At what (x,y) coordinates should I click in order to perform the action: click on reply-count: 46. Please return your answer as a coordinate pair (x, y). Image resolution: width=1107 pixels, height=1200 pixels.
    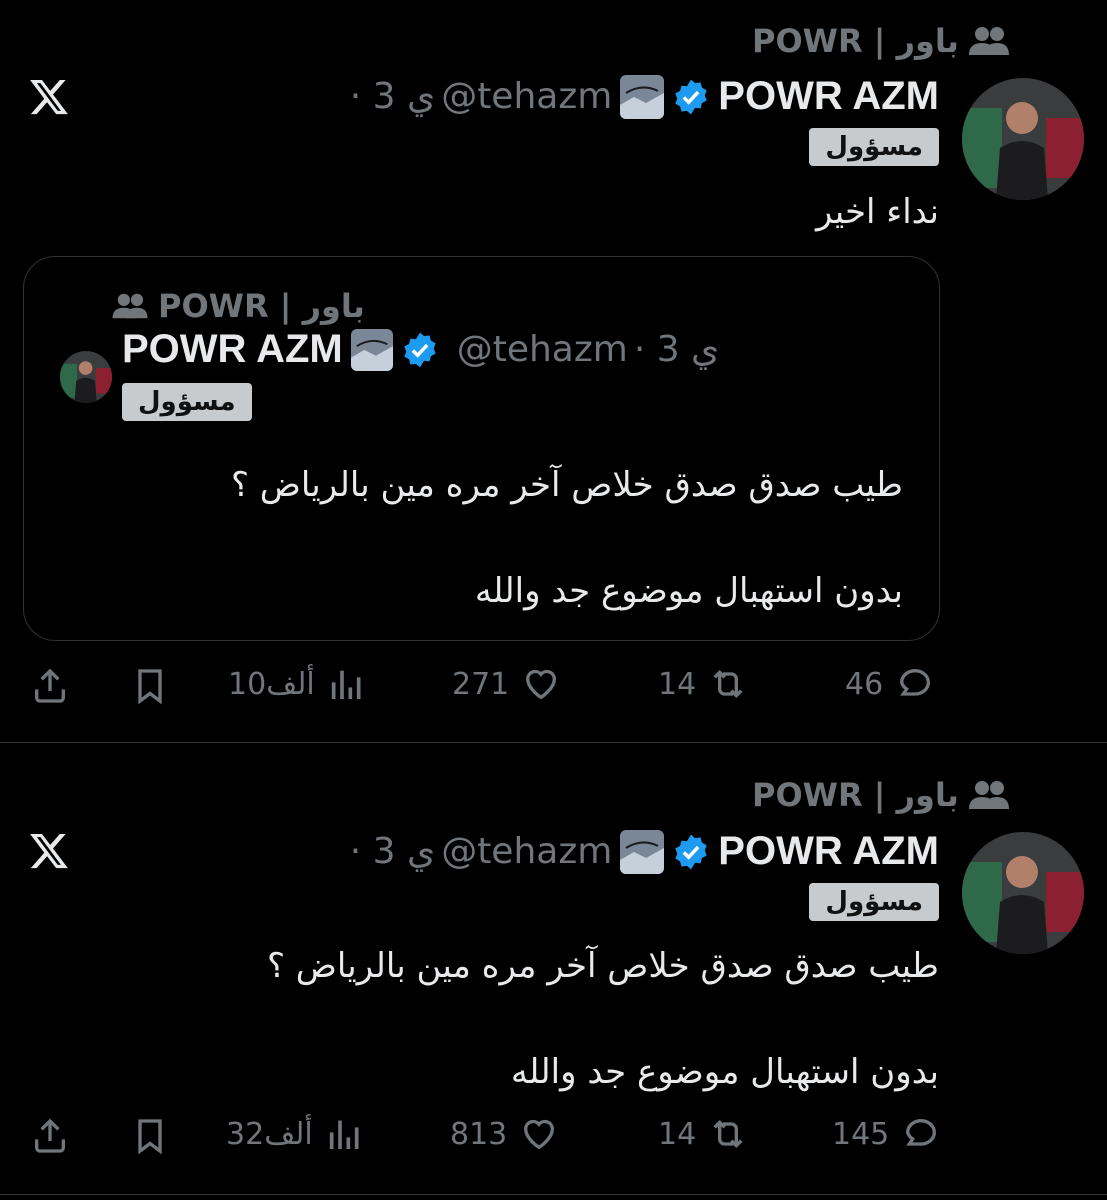
    Looking at the image, I should click on (864, 684).